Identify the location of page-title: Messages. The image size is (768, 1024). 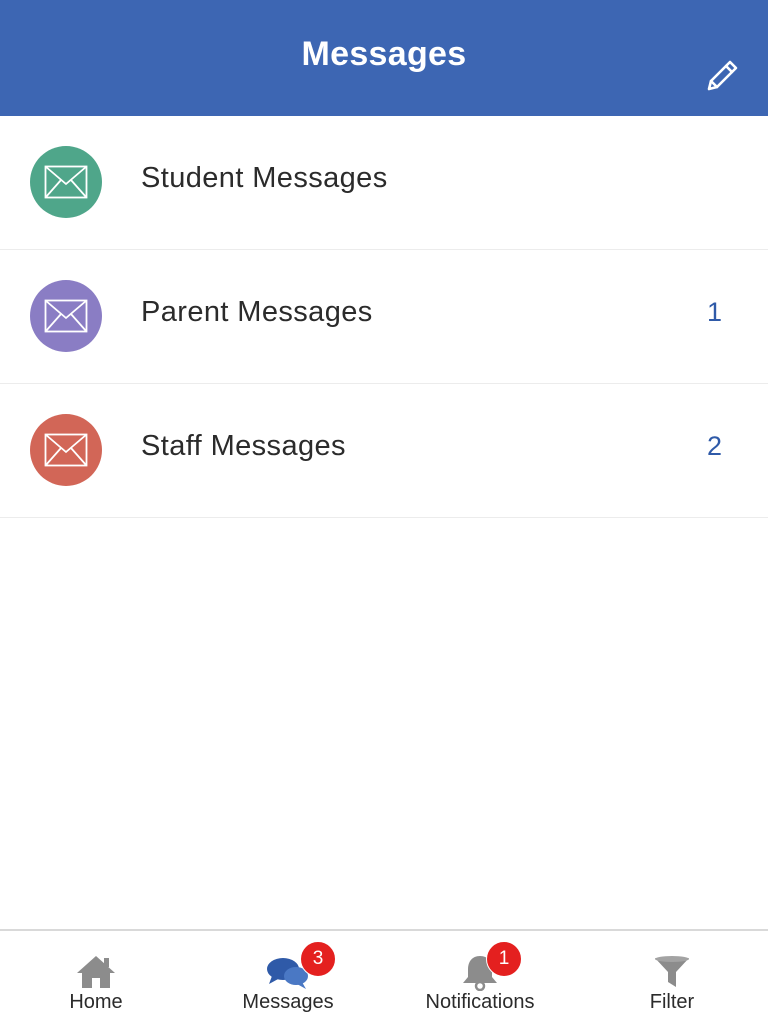
(384, 53).